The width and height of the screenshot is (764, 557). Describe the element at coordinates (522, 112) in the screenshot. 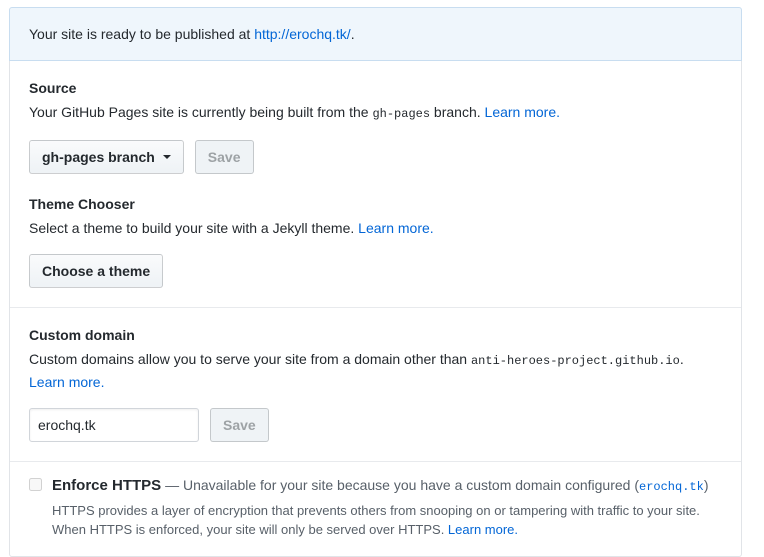

I see `source-learn-more-link: Learn more.` at that location.